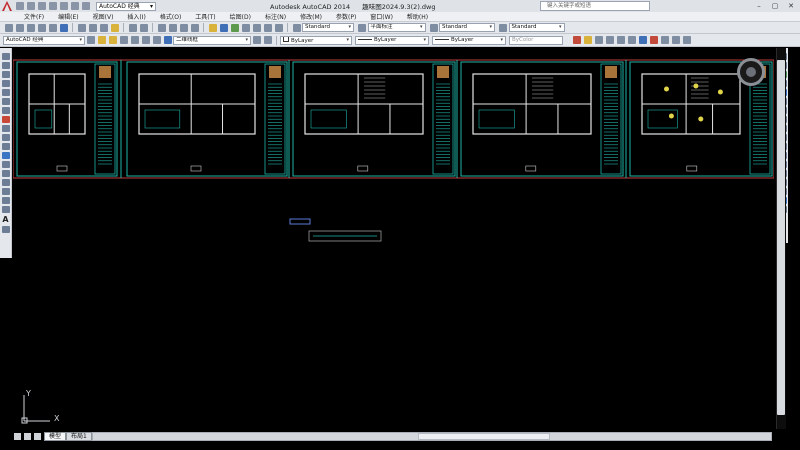 This screenshot has width=800, height=450. I want to click on previous-tab-icon, so click(27, 436).